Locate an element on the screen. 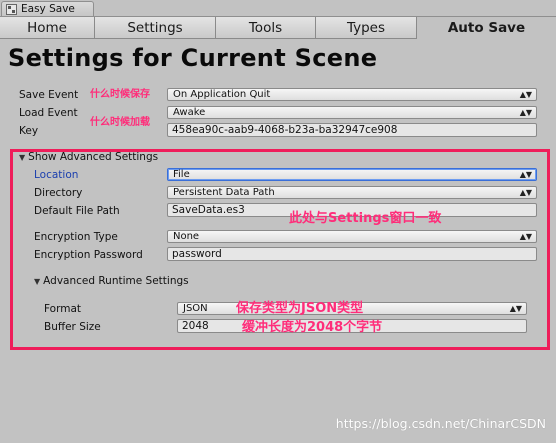 This screenshot has height=443, width=556. save-event-value: On Application Quit is located at coordinates (222, 94).